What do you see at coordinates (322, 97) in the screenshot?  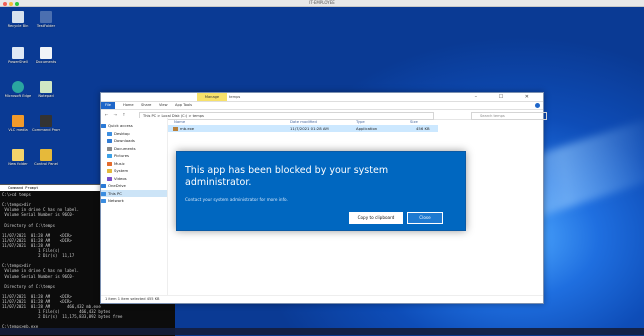 I see `explorer-title-bar: Manage temps – ☐ ✕` at bounding box center [322, 97].